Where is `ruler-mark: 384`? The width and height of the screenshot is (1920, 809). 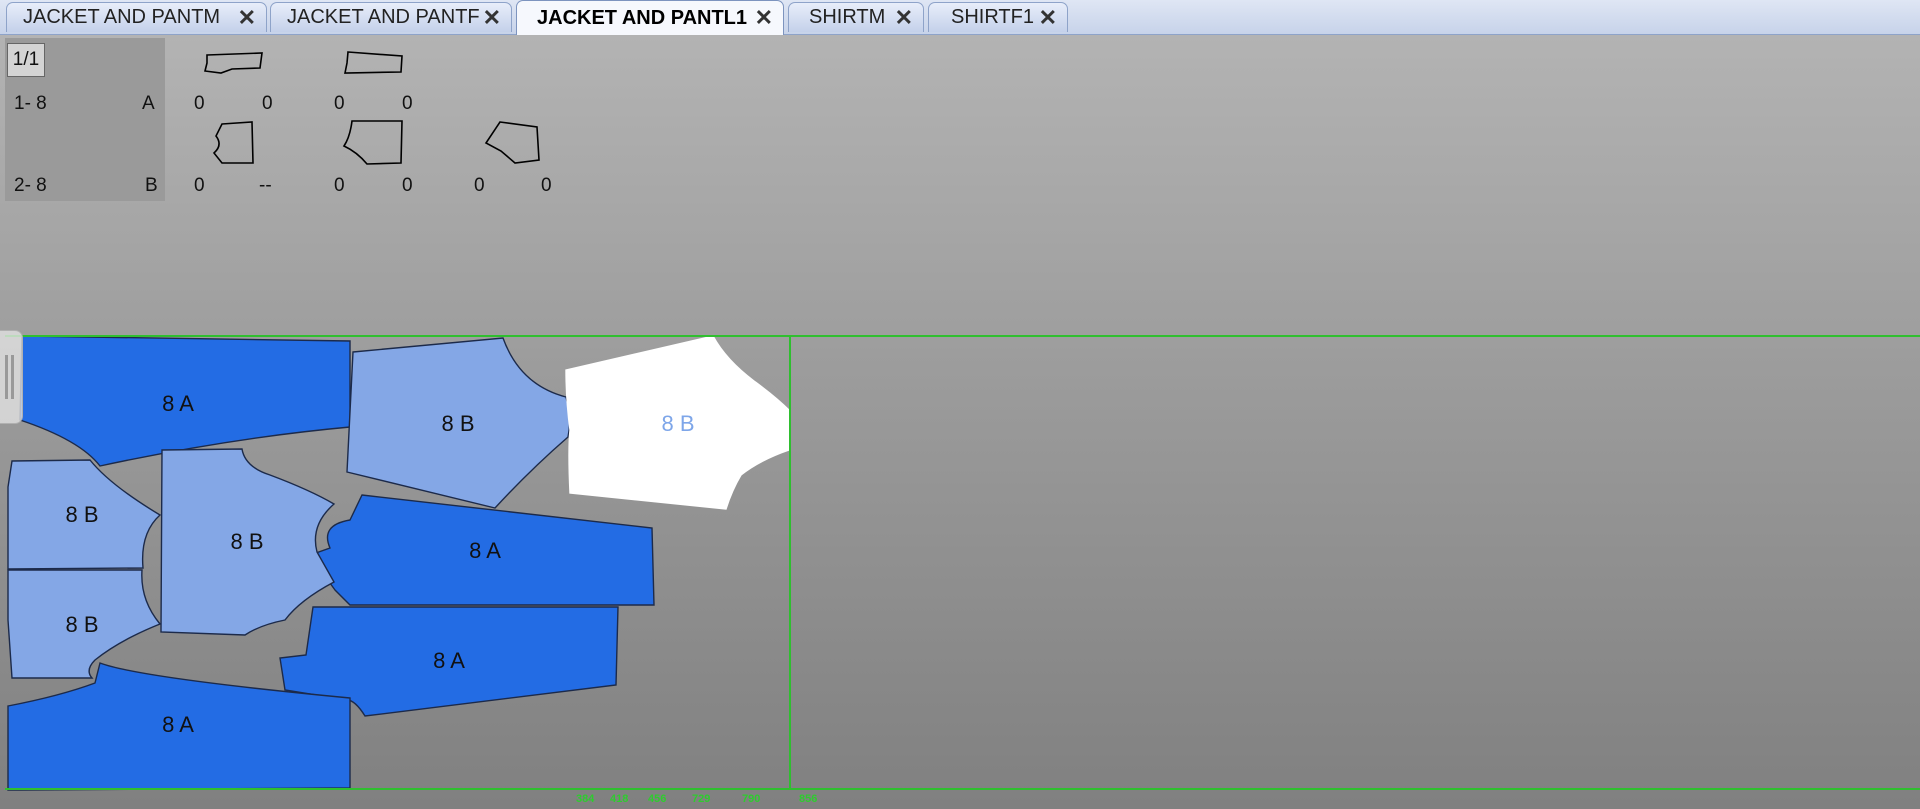 ruler-mark: 384 is located at coordinates (585, 799).